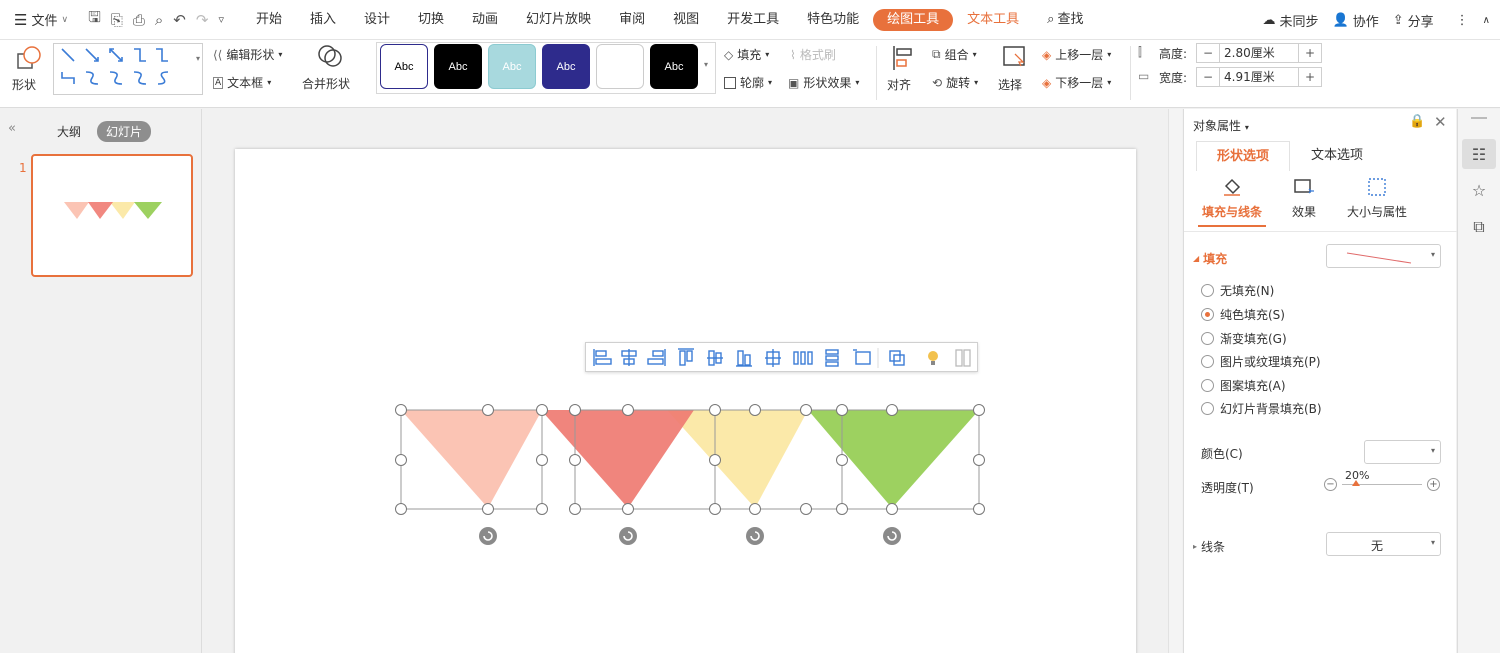  What do you see at coordinates (431, 20) in the screenshot?
I see `tab-transitions: 切换` at bounding box center [431, 20].